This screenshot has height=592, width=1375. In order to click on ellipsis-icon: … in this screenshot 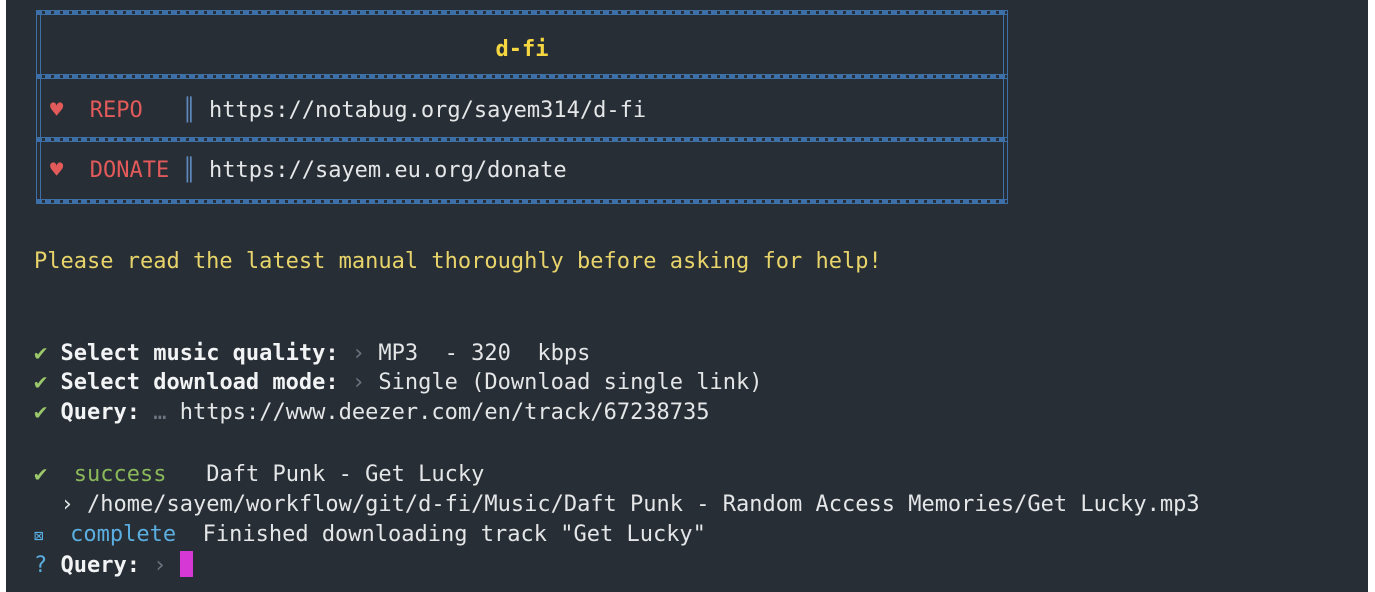, I will do `click(160, 412)`.